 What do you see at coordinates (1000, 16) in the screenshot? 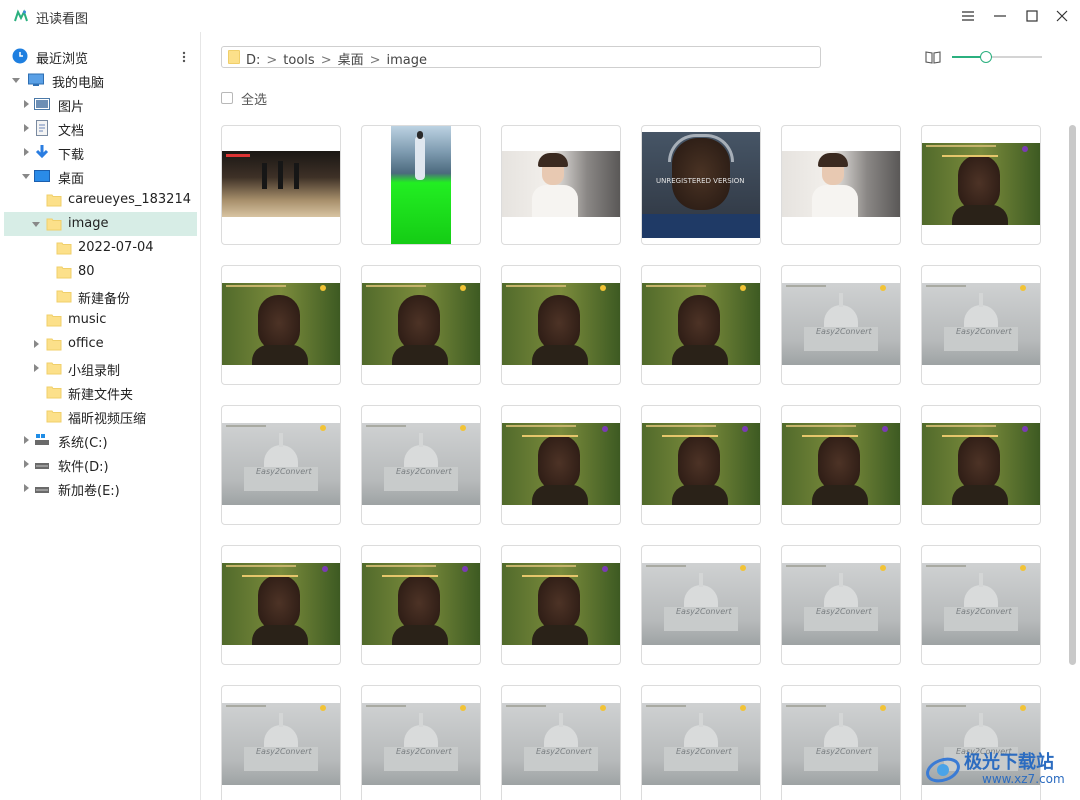
I see `minimize-button` at bounding box center [1000, 16].